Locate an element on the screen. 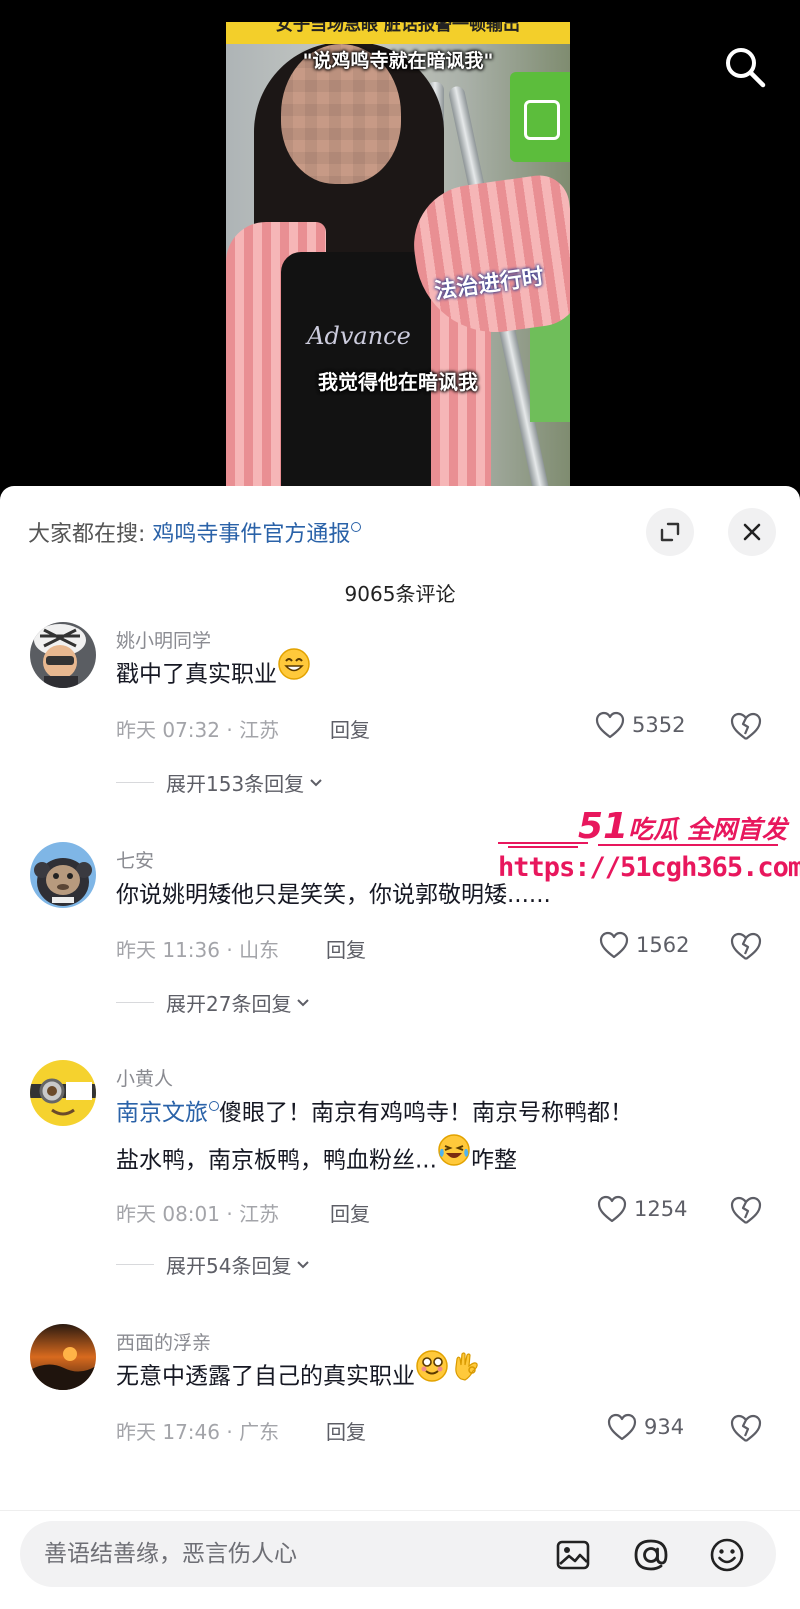  mention-link: 南京文旅 is located at coordinates (162, 1113).